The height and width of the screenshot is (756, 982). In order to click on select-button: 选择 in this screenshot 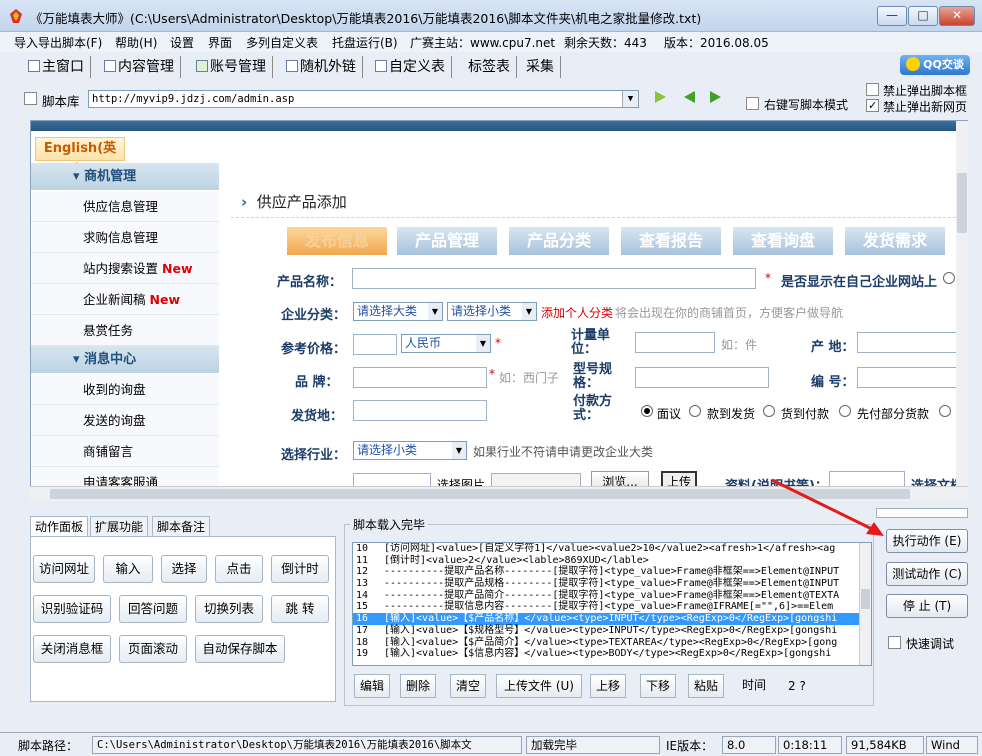, I will do `click(184, 569)`.